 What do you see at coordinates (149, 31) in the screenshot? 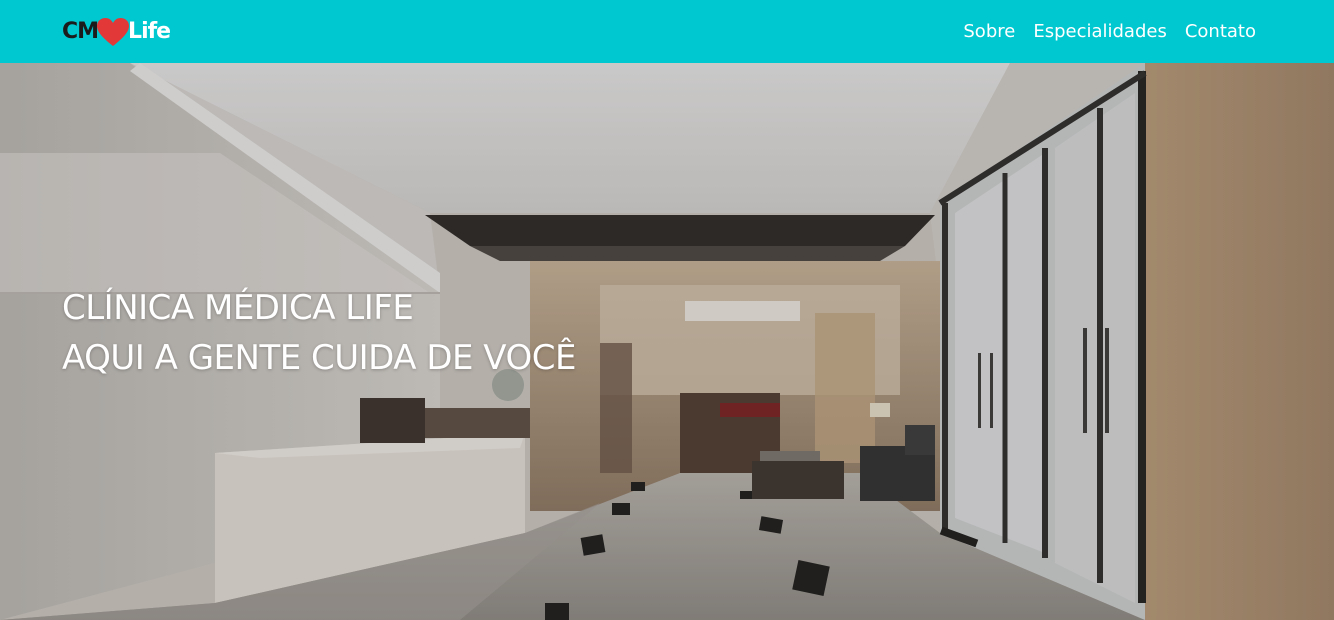
I see `logo-suffix: Life` at bounding box center [149, 31].